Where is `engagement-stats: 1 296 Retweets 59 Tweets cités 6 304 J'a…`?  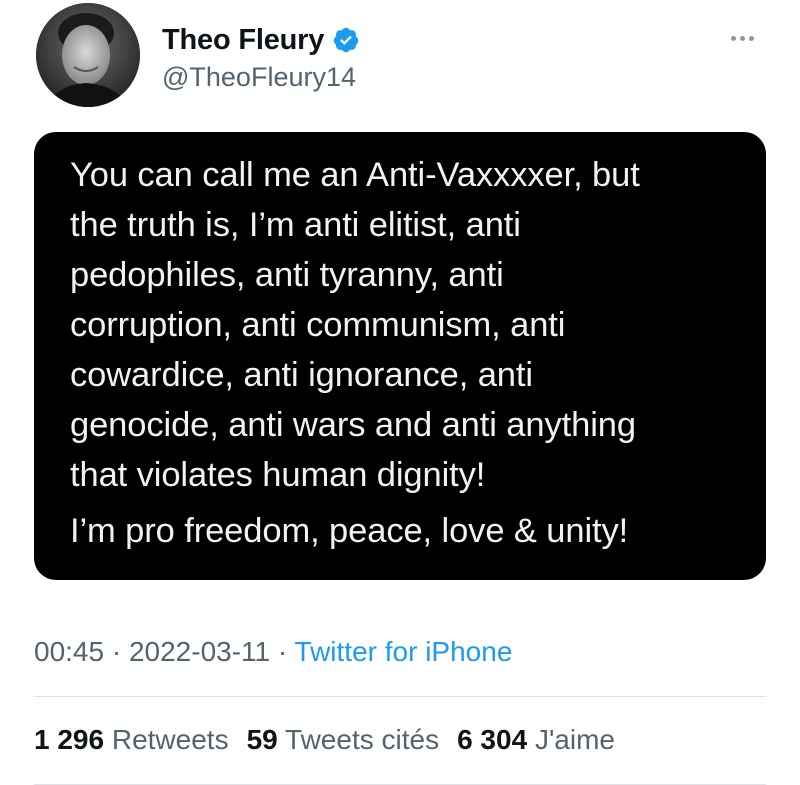
engagement-stats: 1 296 Retweets 59 Tweets cités 6 304 J'a… is located at coordinates (324, 740).